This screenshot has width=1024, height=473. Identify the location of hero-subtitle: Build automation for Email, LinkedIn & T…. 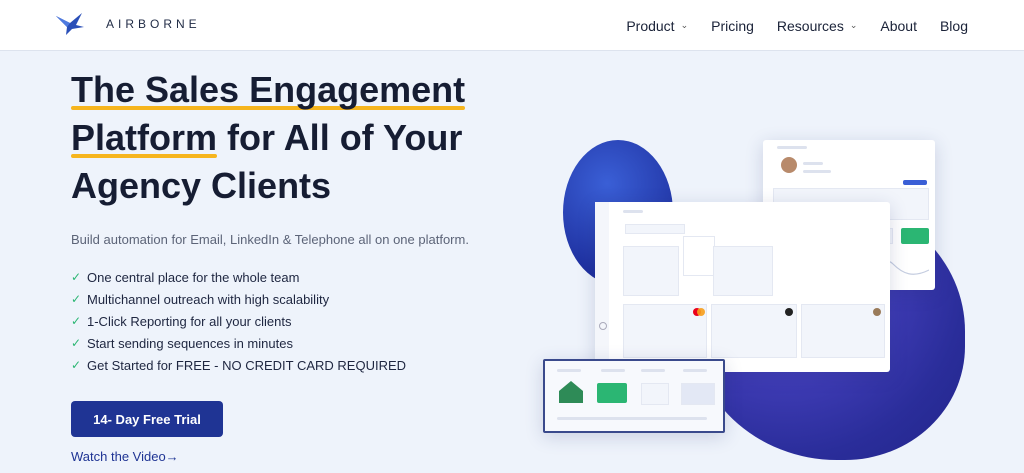
(270, 239).